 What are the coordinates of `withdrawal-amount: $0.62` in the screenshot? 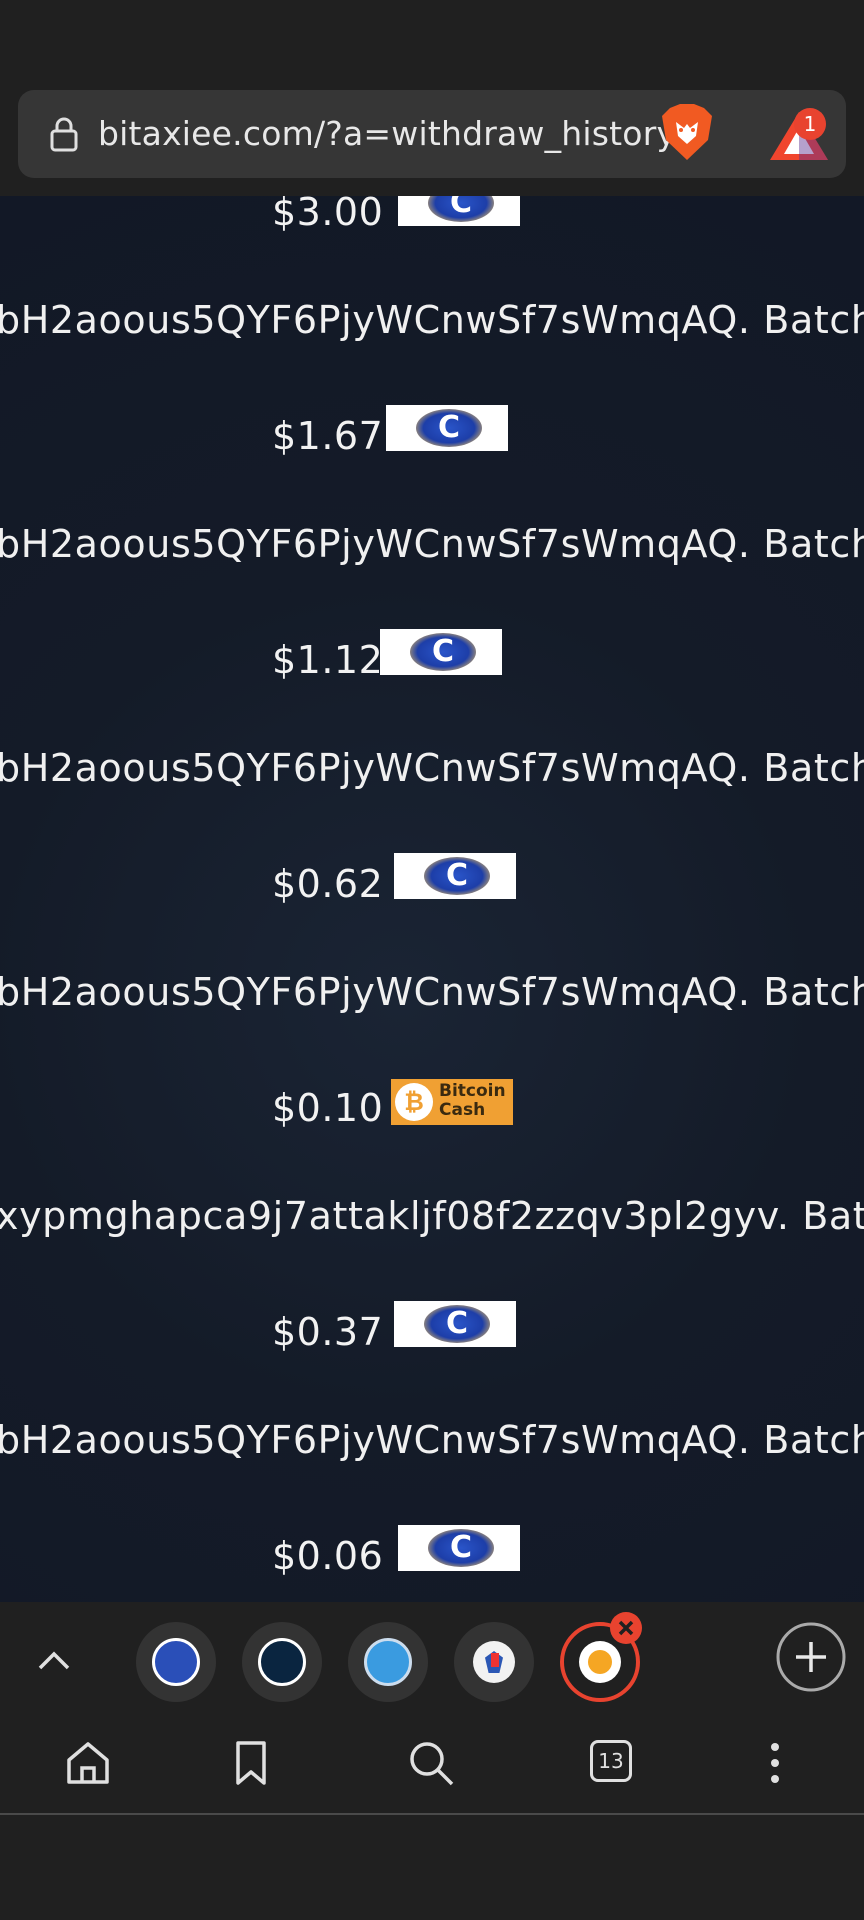 It's located at (328, 884).